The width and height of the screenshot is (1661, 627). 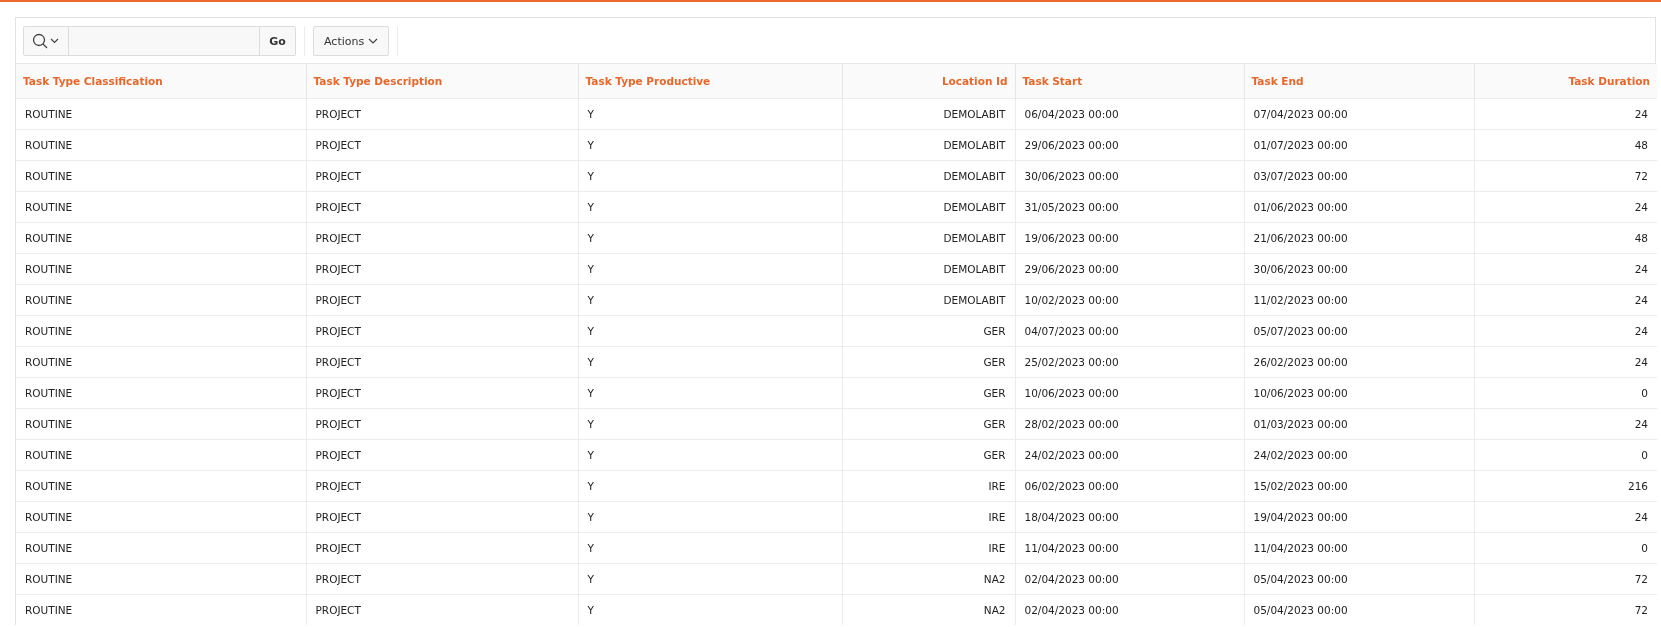 I want to click on table-row: ROUTINE PROJECT Y IRE 11/04/2023 00:00 11/04/2023 00:00 0, so click(x=836, y=548).